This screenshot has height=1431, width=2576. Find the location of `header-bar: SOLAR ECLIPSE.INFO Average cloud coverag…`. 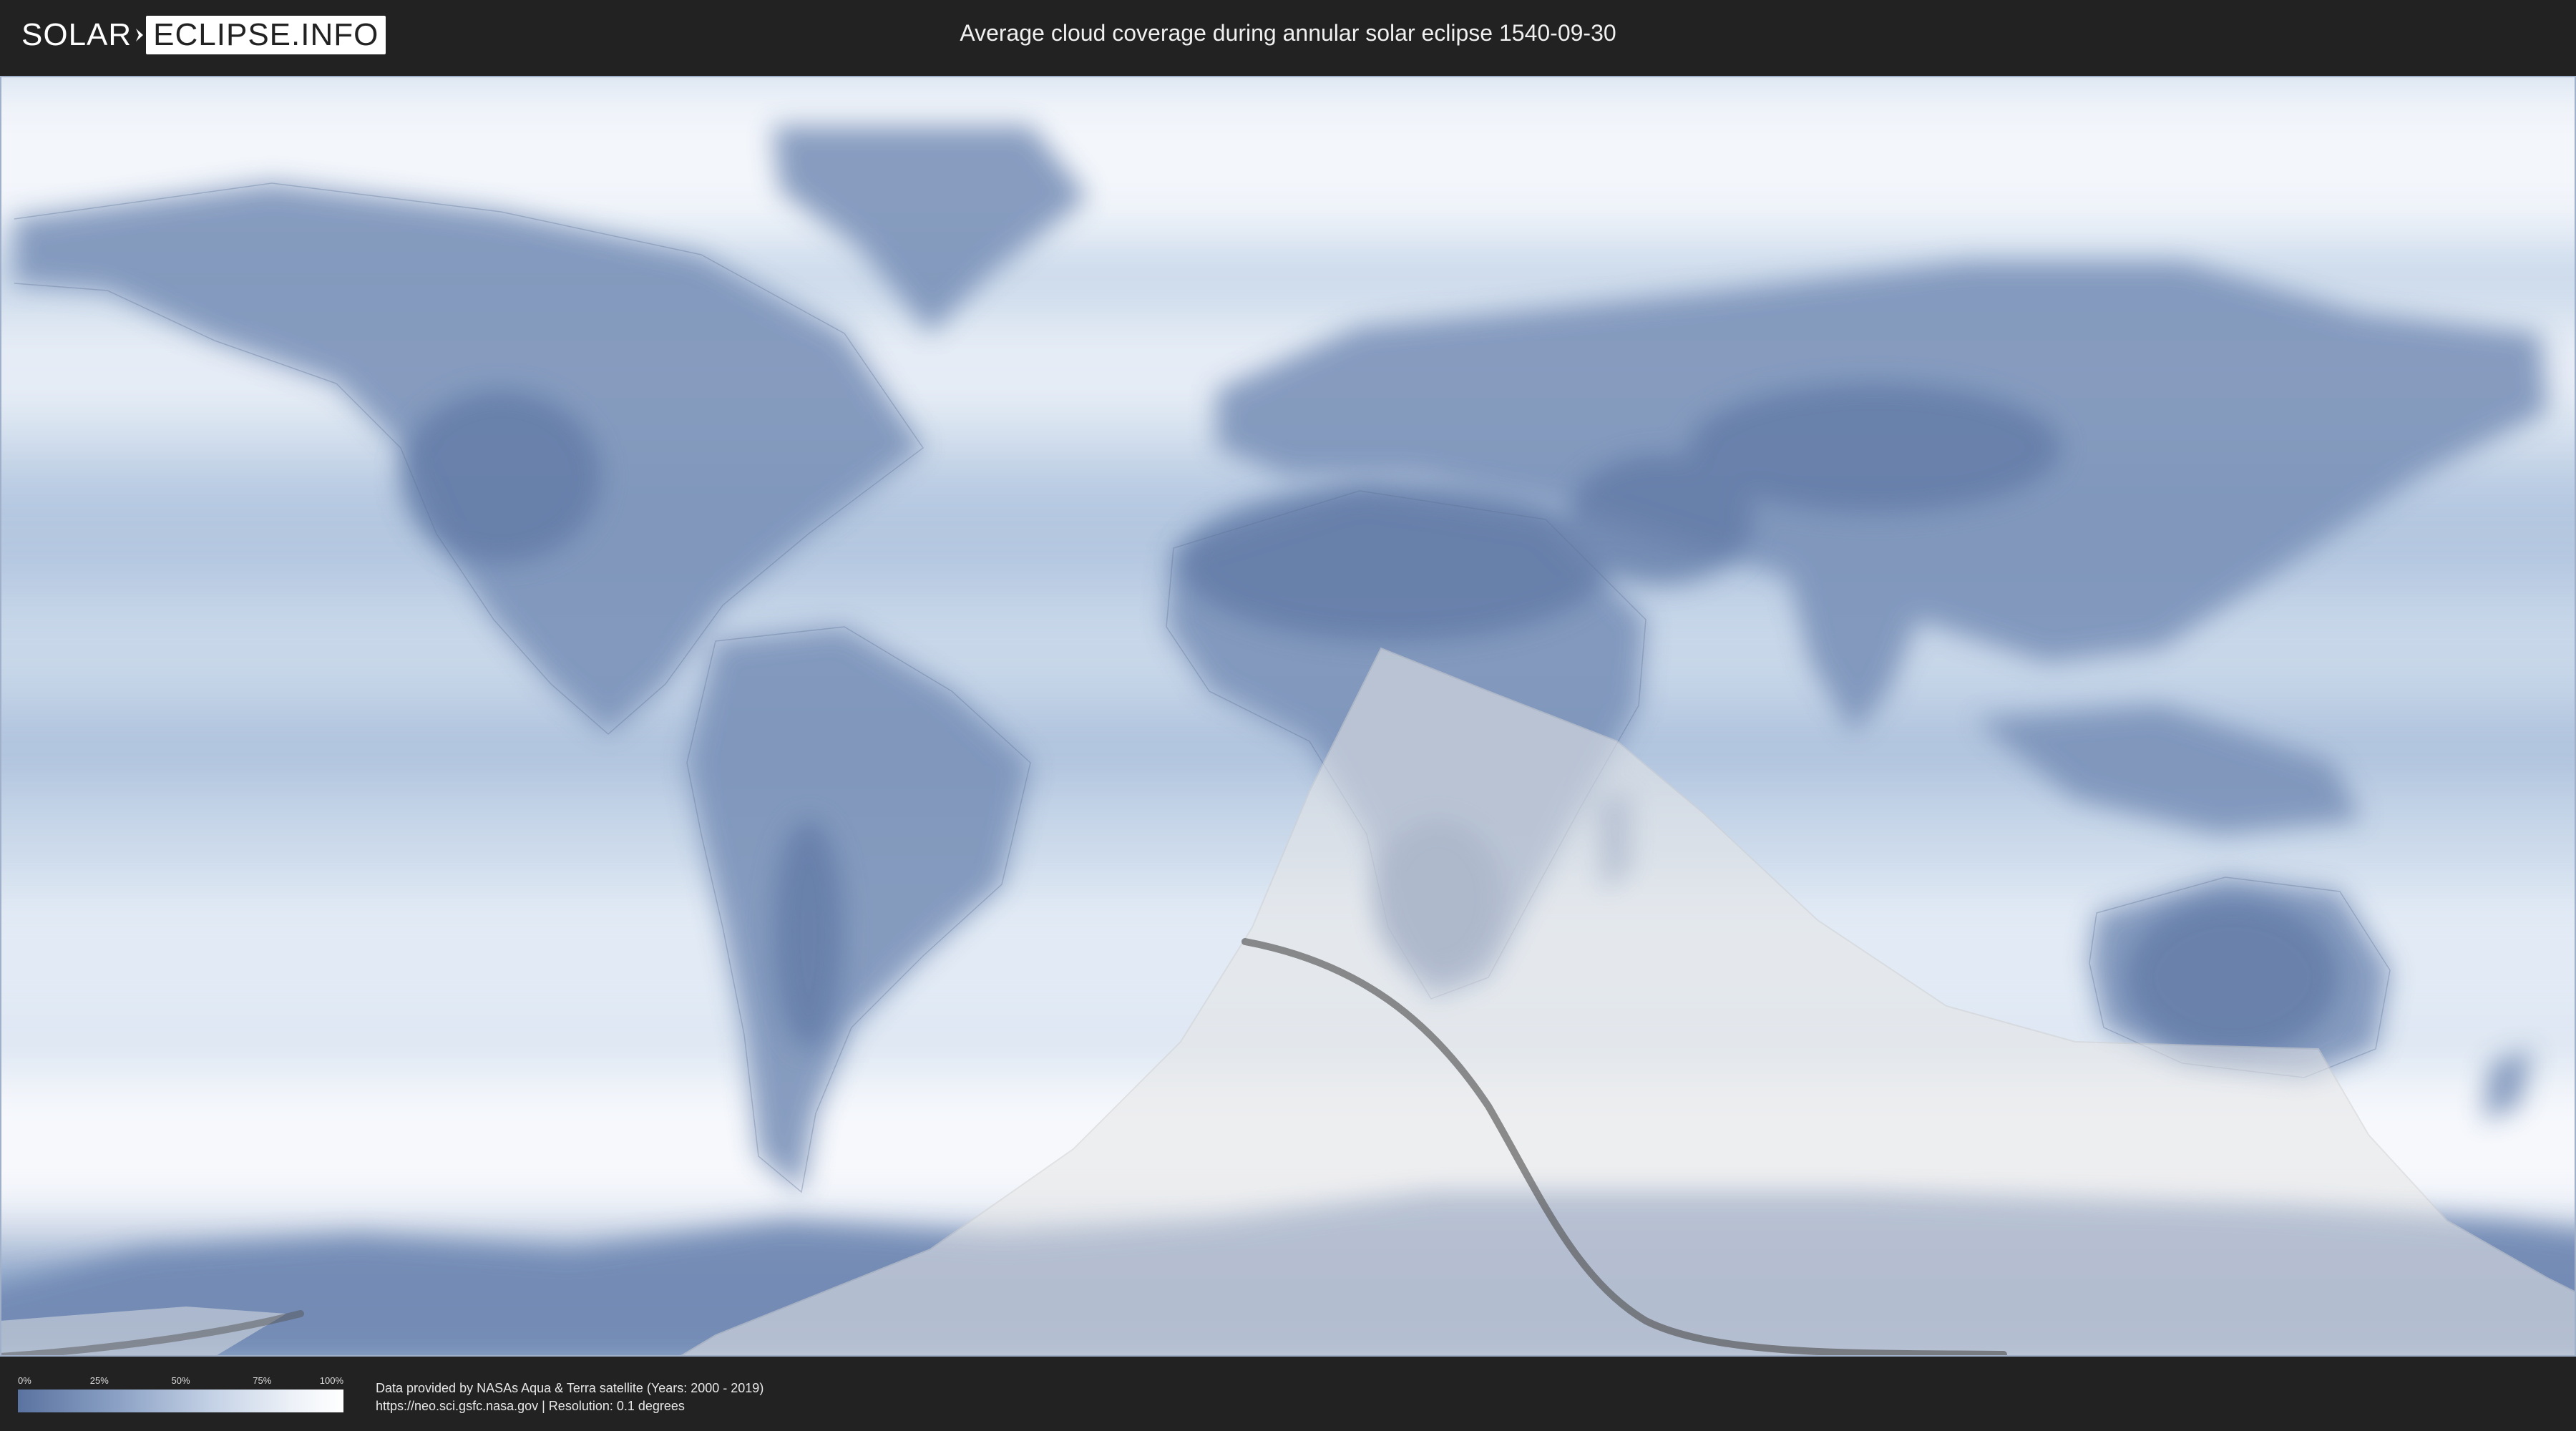

header-bar: SOLAR ECLIPSE.INFO Average cloud coverag… is located at coordinates (1288, 36).